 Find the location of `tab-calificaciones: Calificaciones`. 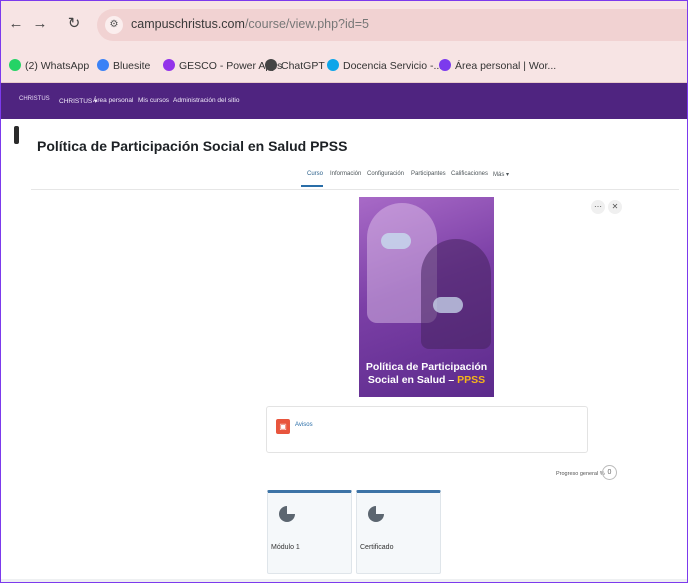

tab-calificaciones: Calificaciones is located at coordinates (469, 174).